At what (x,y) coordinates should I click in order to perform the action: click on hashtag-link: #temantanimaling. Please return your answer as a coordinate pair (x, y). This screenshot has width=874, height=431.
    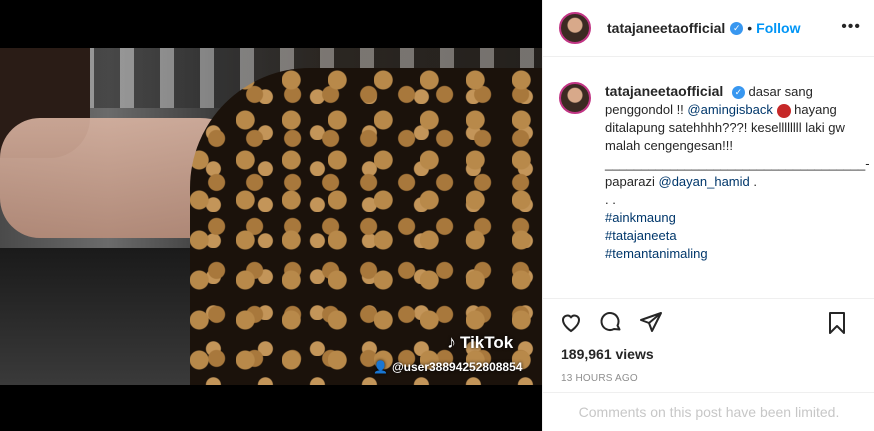
    Looking at the image, I should click on (656, 253).